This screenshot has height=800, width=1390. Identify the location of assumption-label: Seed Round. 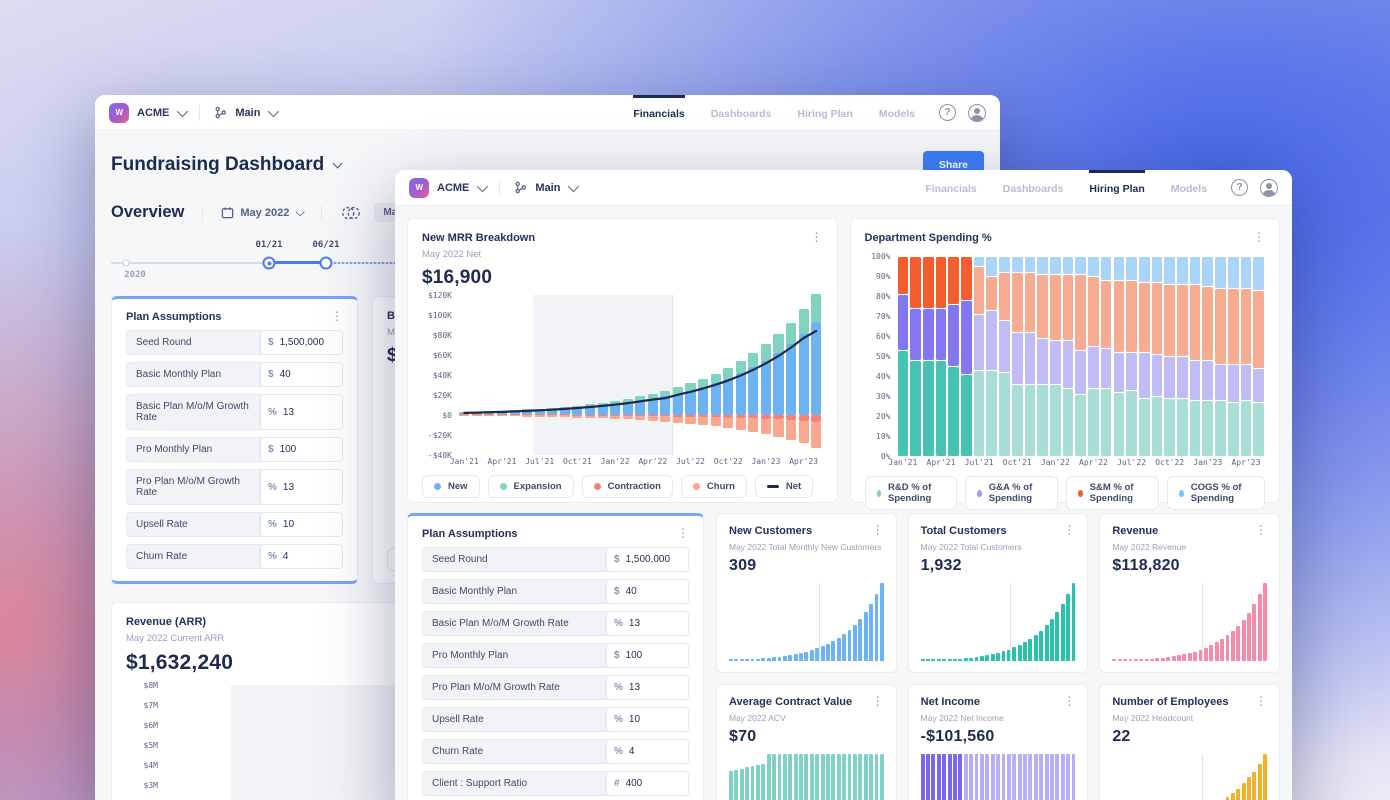
(460, 559).